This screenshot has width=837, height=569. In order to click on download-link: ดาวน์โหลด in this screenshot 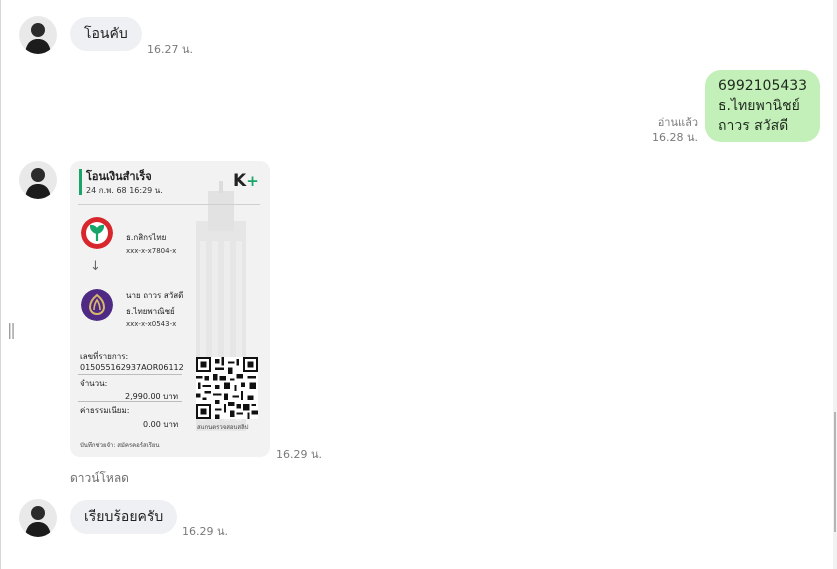, I will do `click(99, 478)`.